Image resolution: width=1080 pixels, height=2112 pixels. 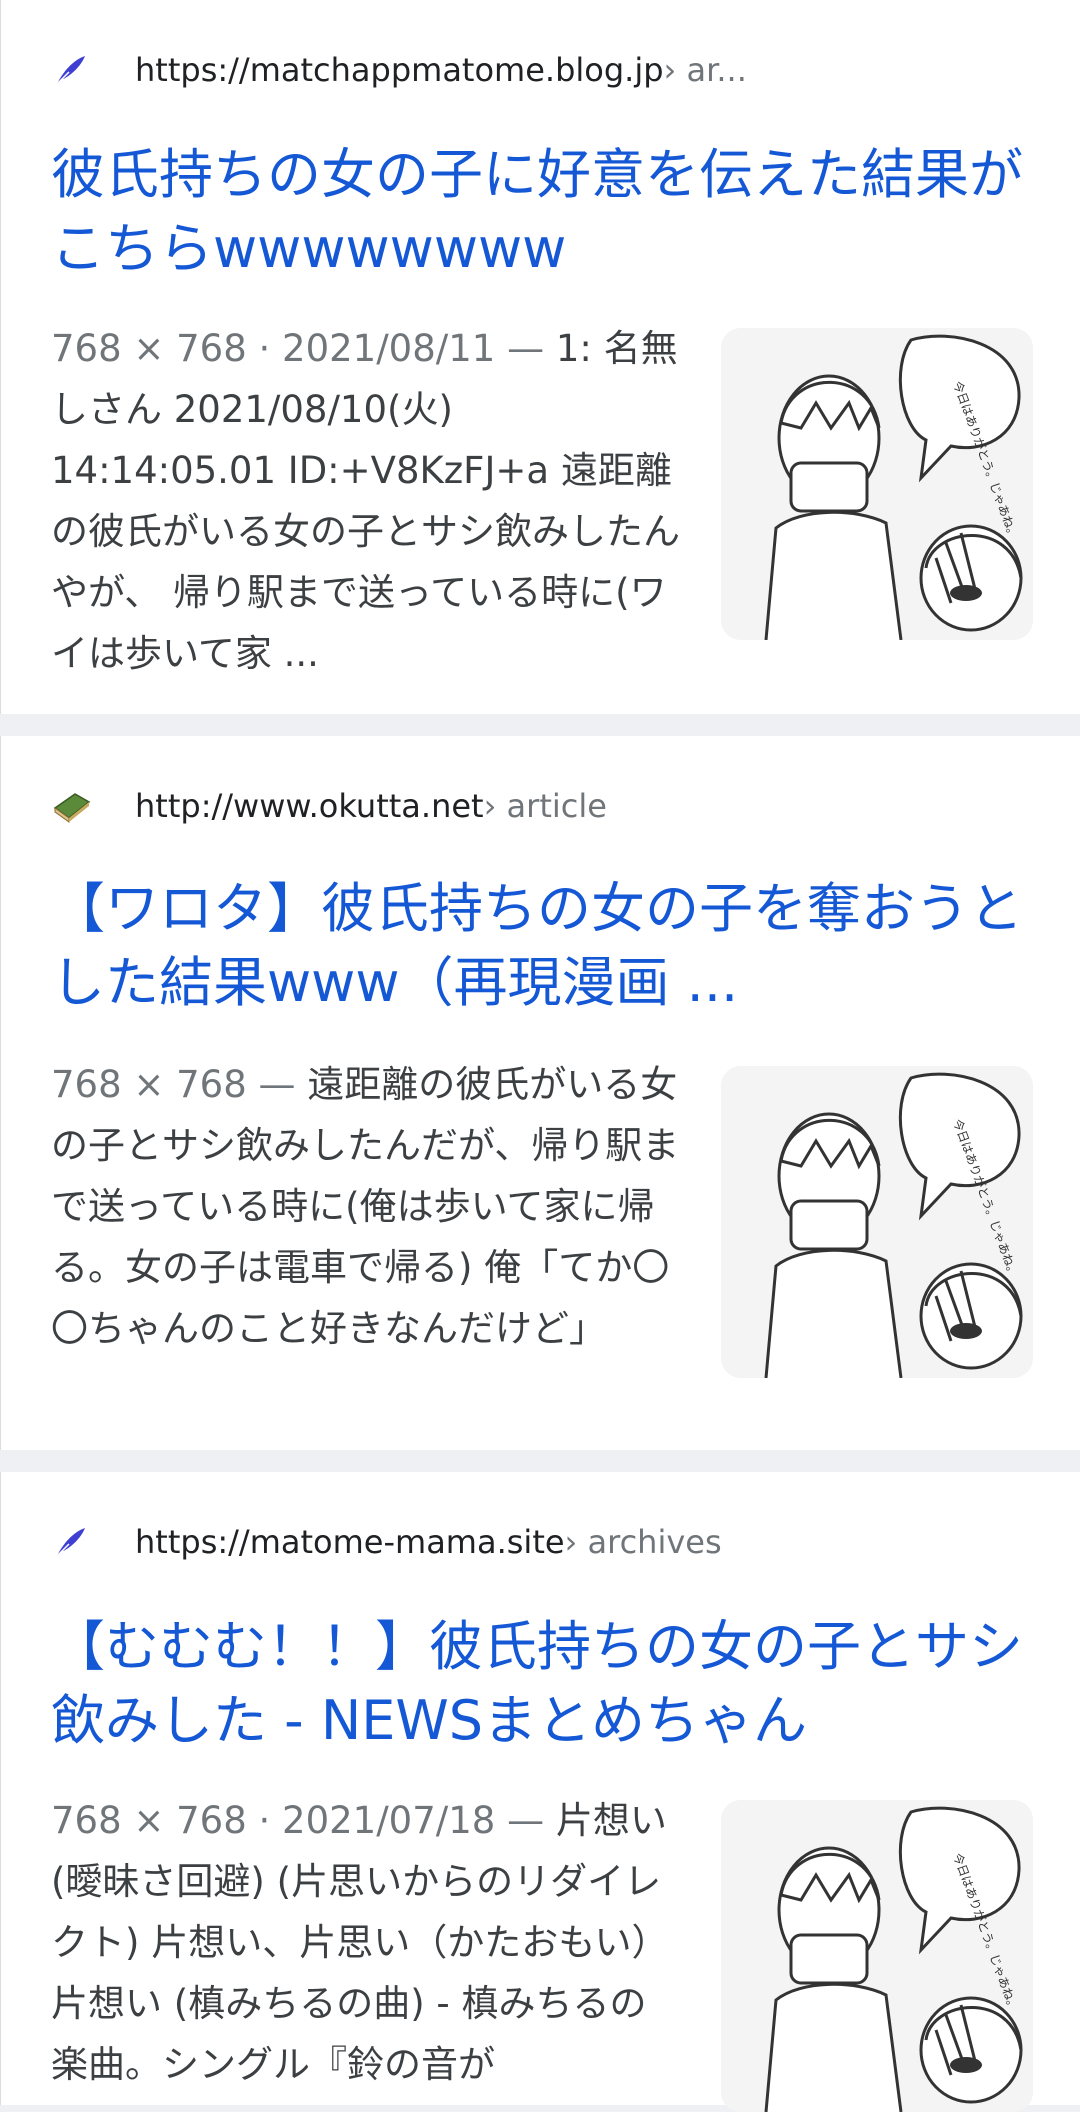 I want to click on book-icon, so click(x=71, y=806).